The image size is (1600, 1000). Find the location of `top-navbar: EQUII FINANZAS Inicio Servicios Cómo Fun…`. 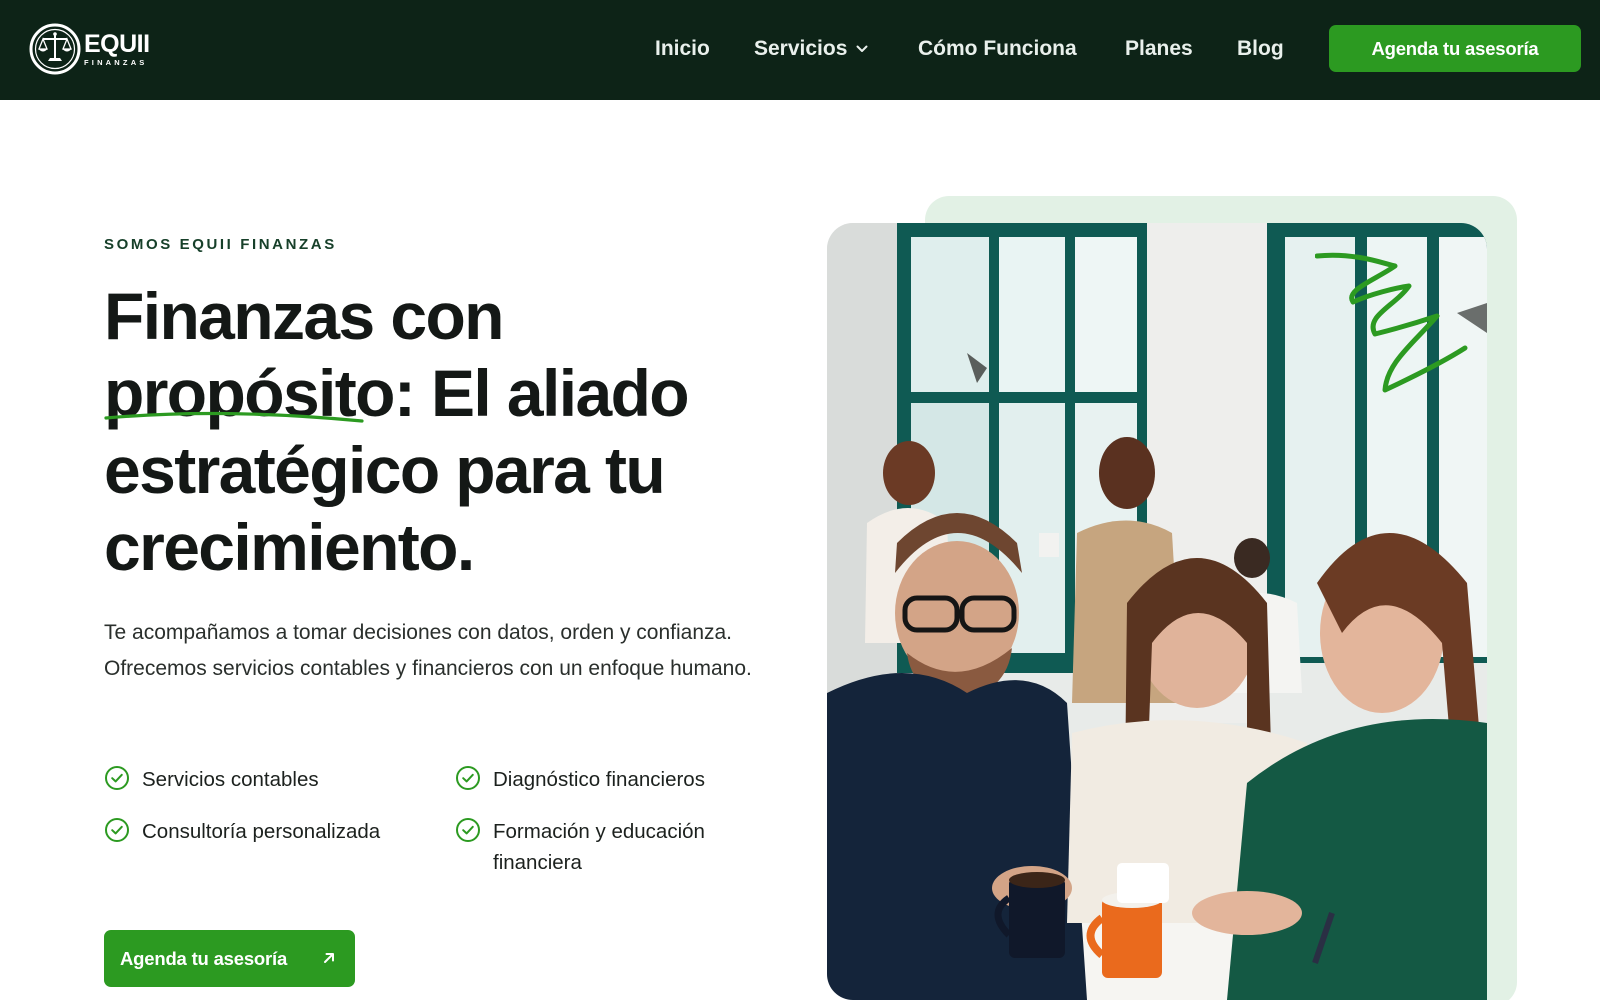

top-navbar: EQUII FINANZAS Inicio Servicios Cómo Fun… is located at coordinates (800, 50).